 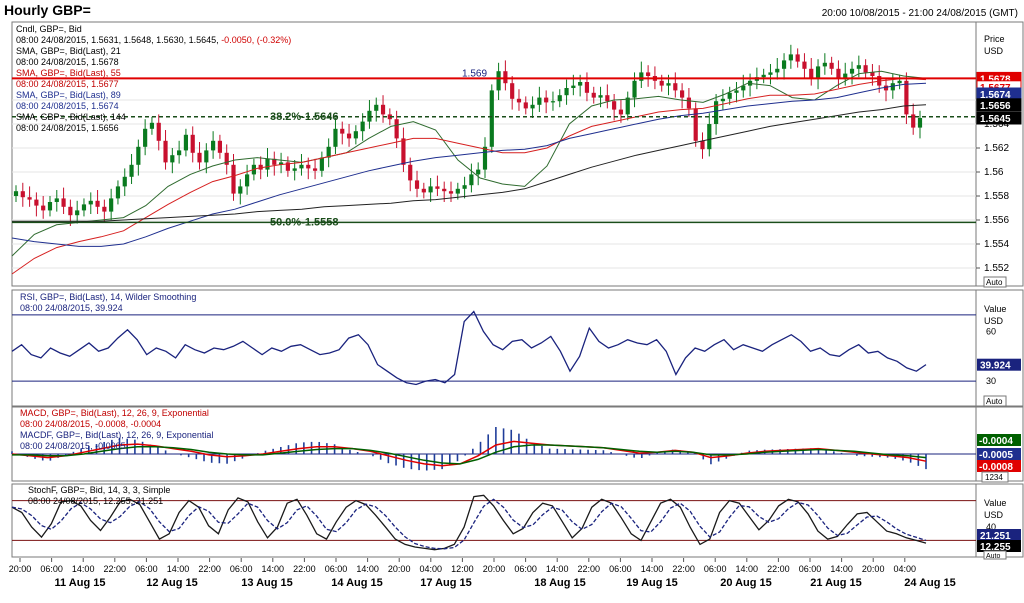 I want to click on date-label: 18 Aug 15, so click(x=560, y=583).